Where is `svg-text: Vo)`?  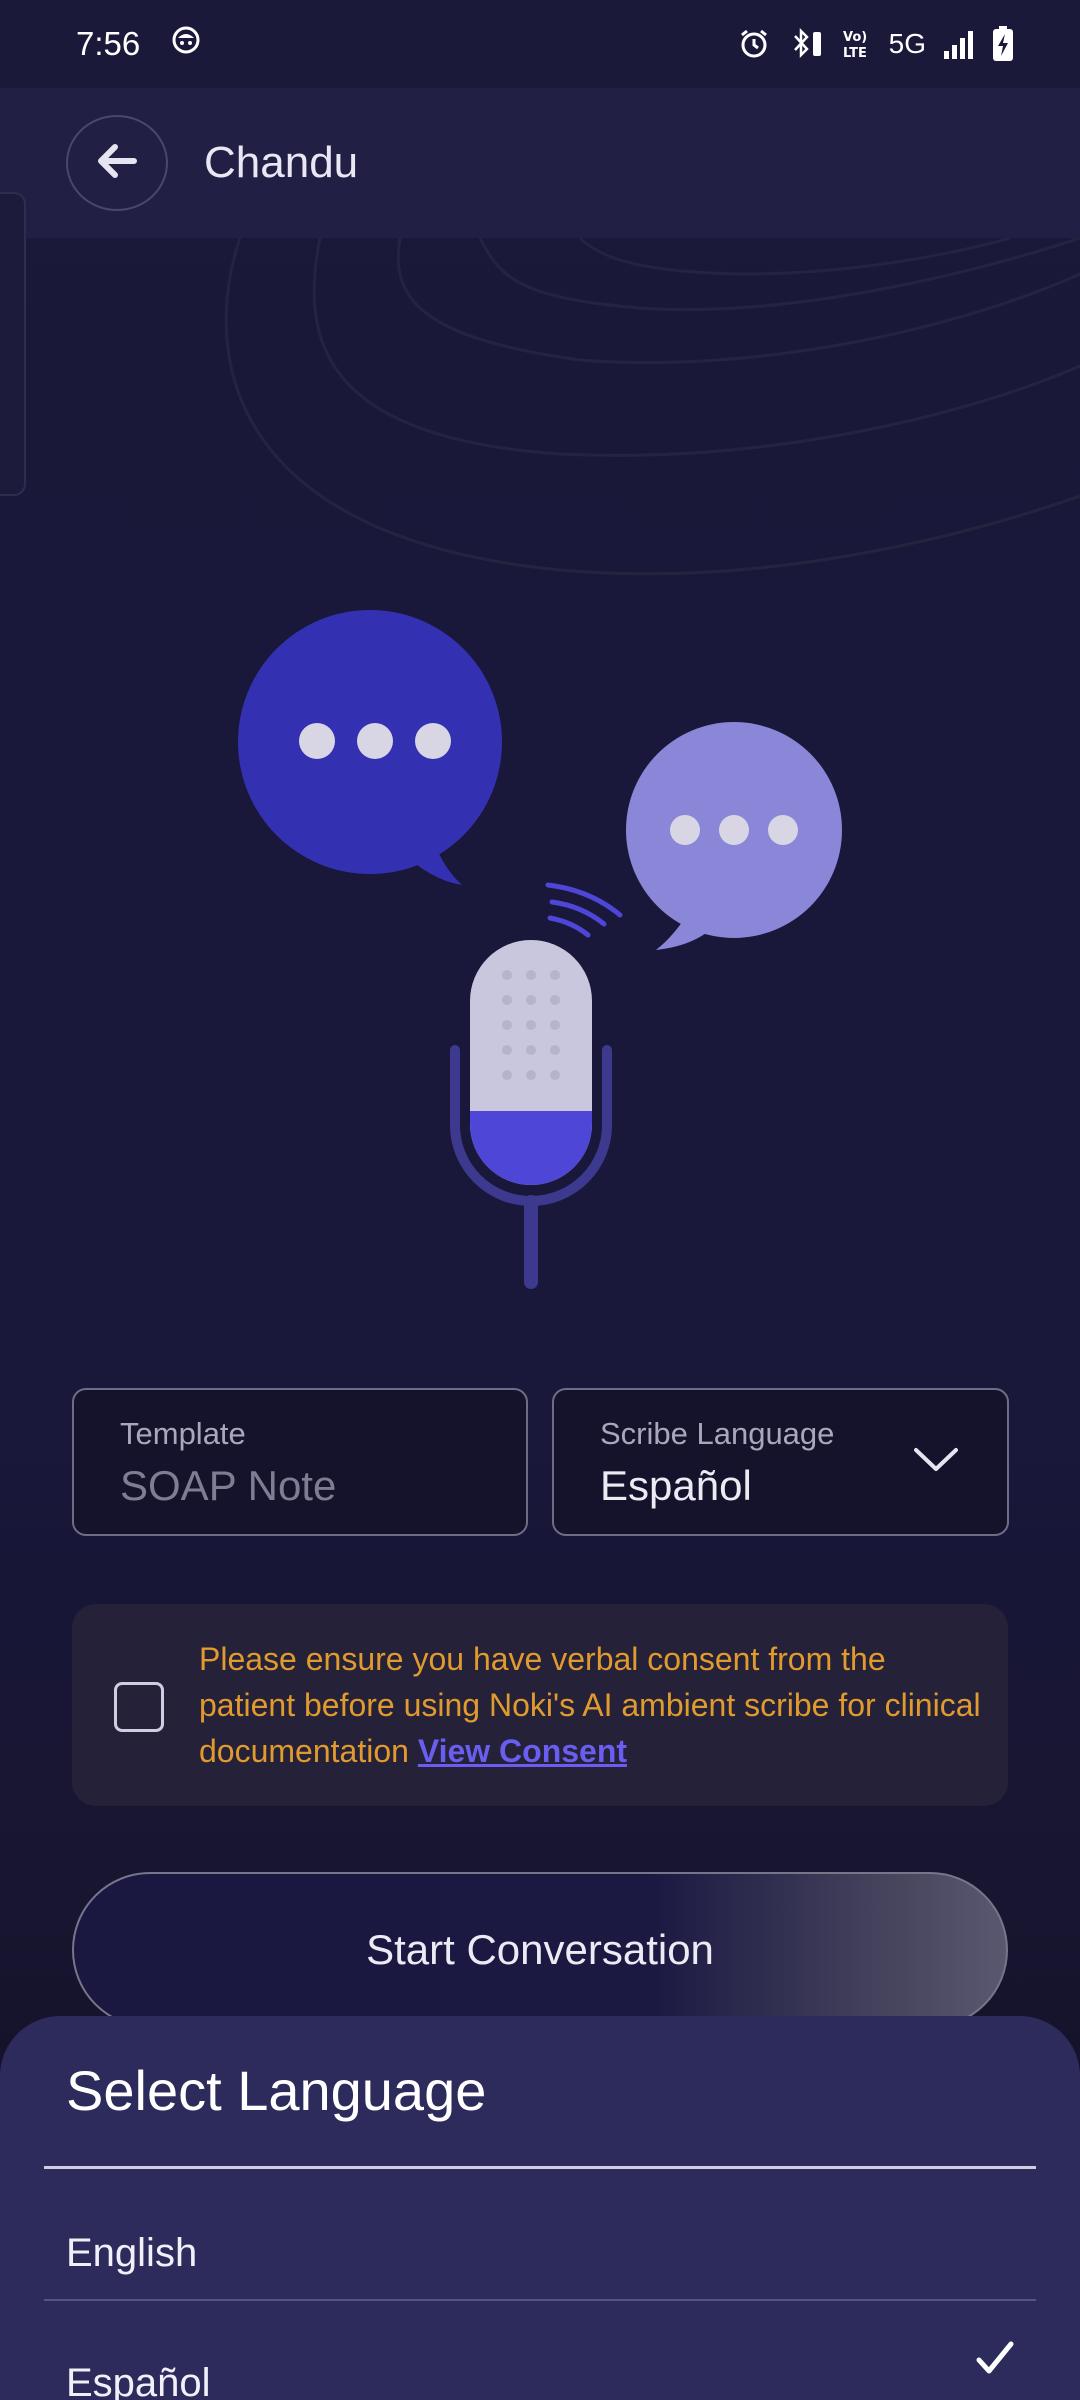 svg-text: Vo) is located at coordinates (855, 37).